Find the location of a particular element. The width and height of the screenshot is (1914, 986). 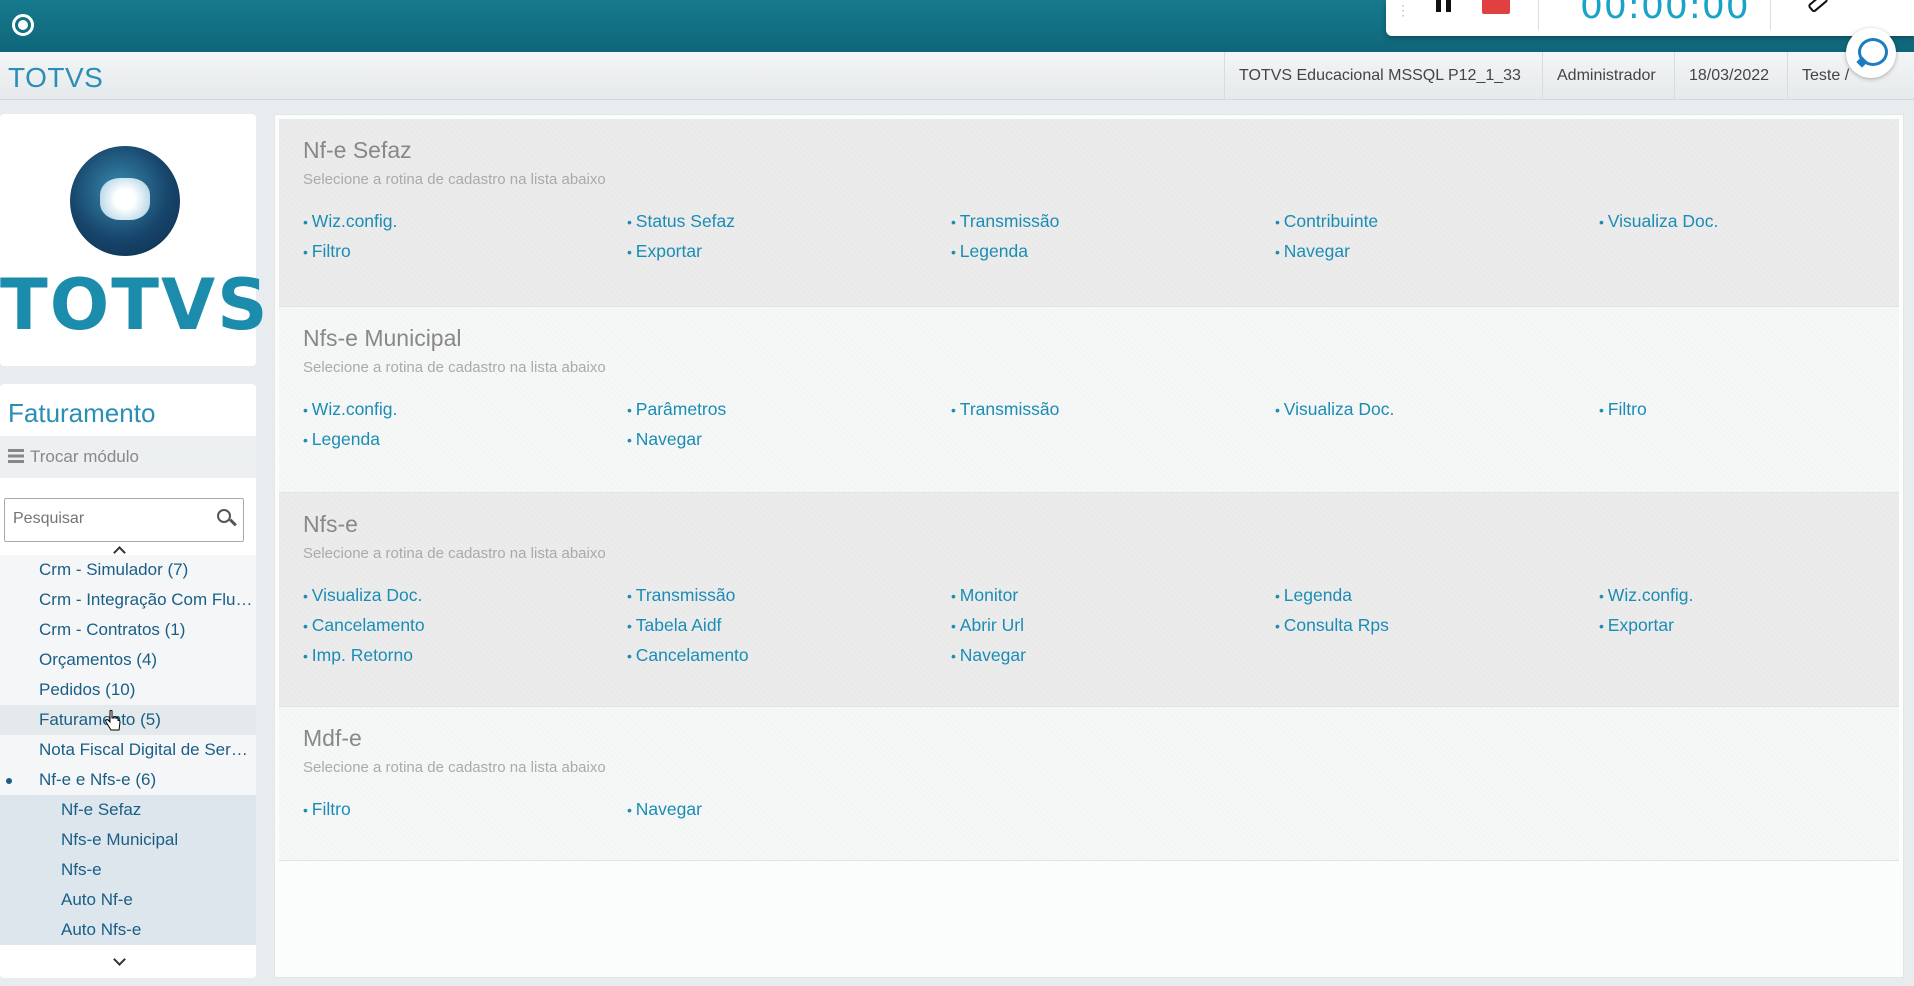

link-tabela-aidf: Tabela Aidf is located at coordinates (789, 625).